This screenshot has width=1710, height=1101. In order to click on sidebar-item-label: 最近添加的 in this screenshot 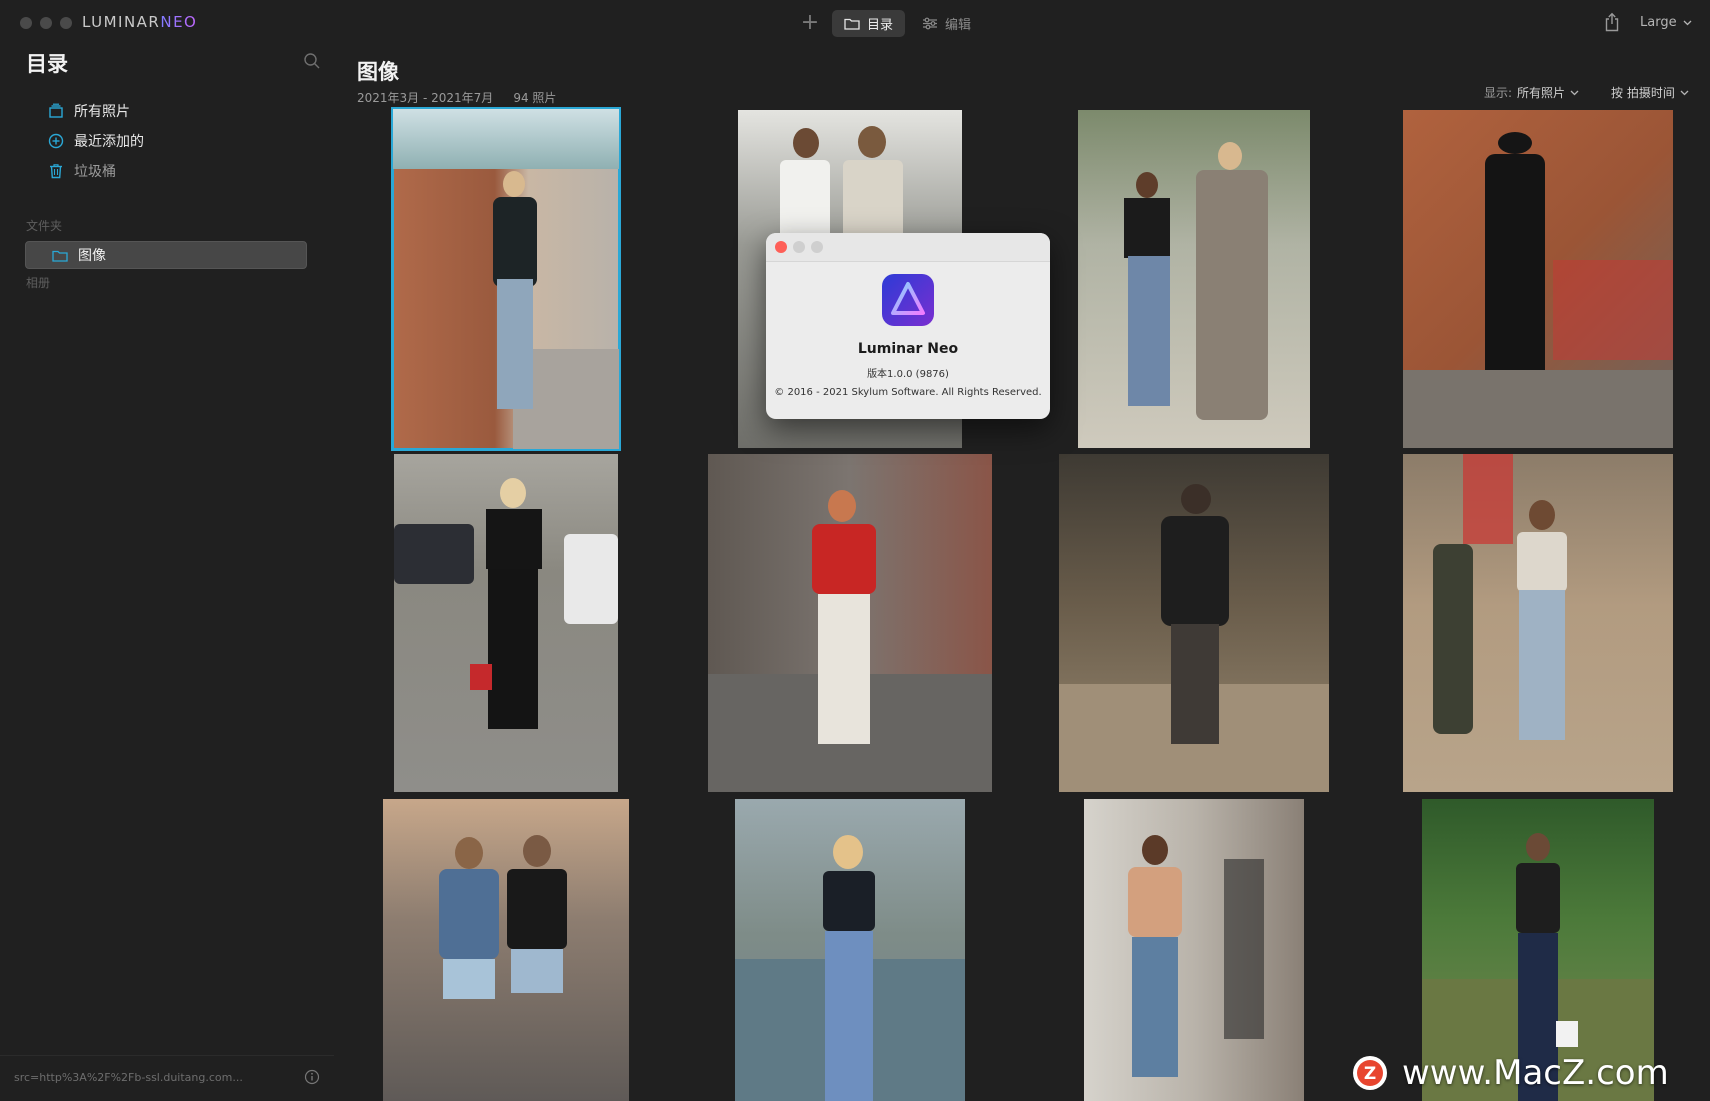, I will do `click(109, 142)`.